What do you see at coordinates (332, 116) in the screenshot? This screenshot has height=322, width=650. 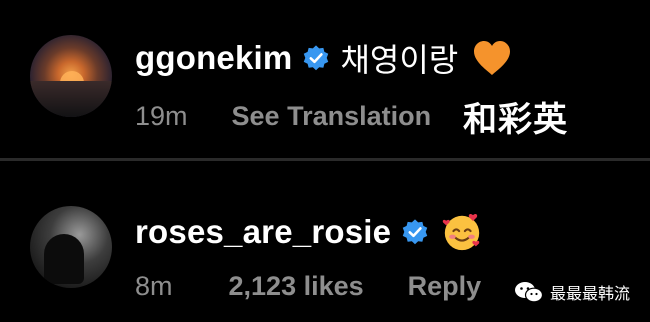 I see `see-translation-link: See Translation` at bounding box center [332, 116].